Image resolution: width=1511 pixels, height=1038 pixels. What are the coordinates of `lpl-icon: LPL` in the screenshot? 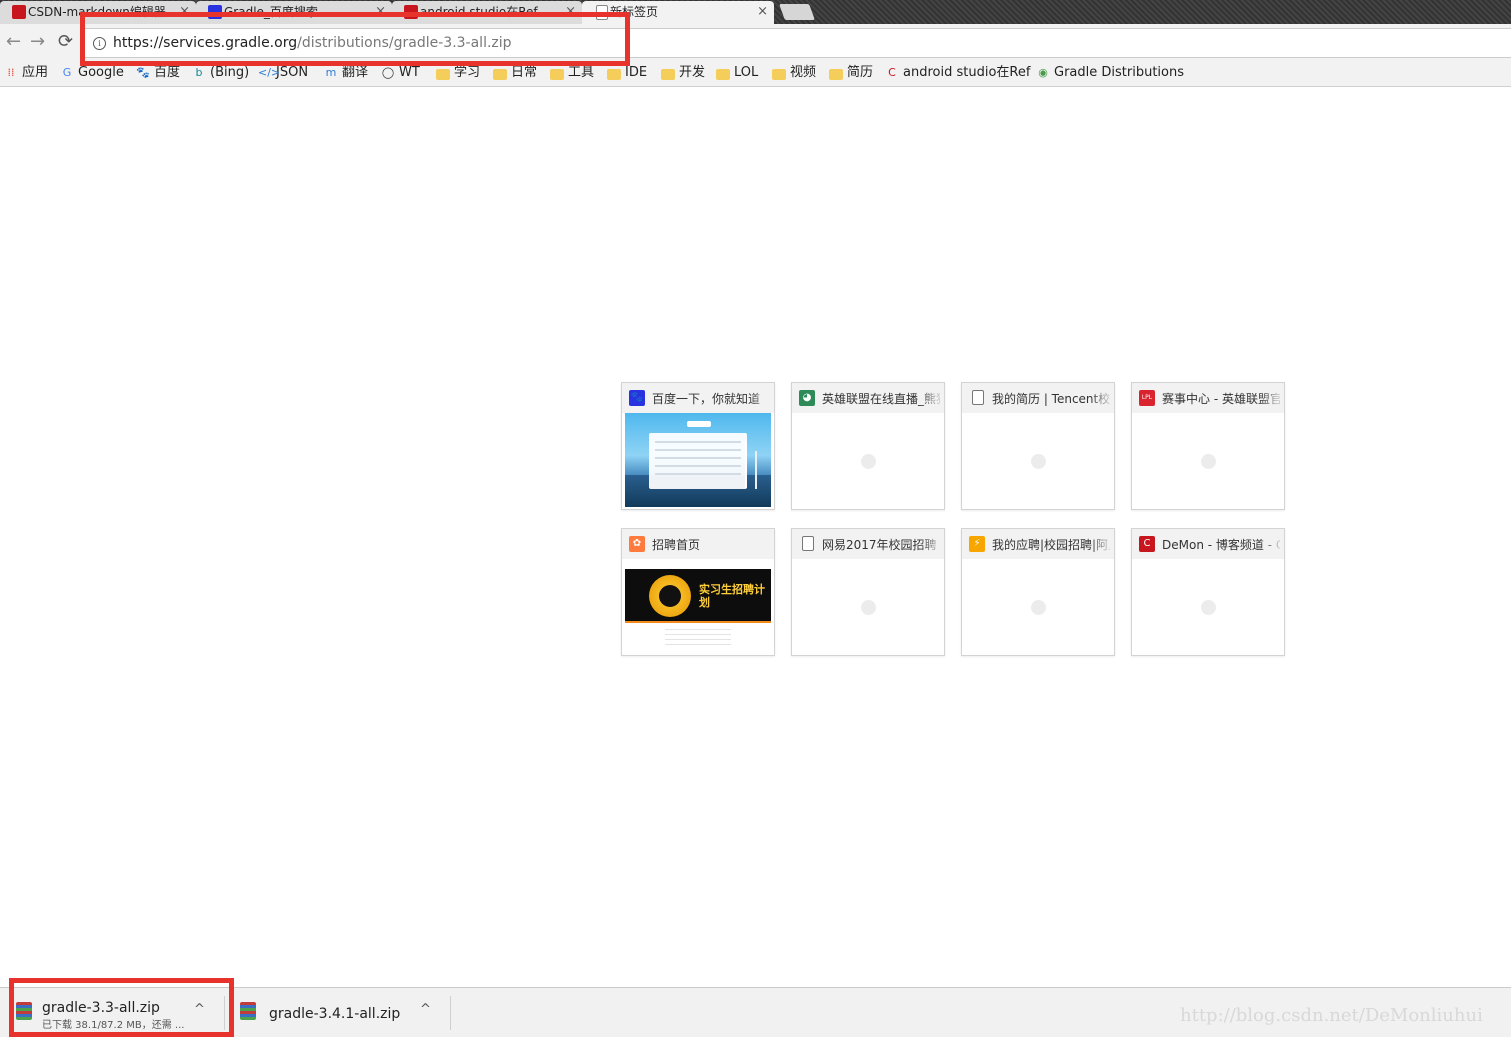 It's located at (1147, 398).